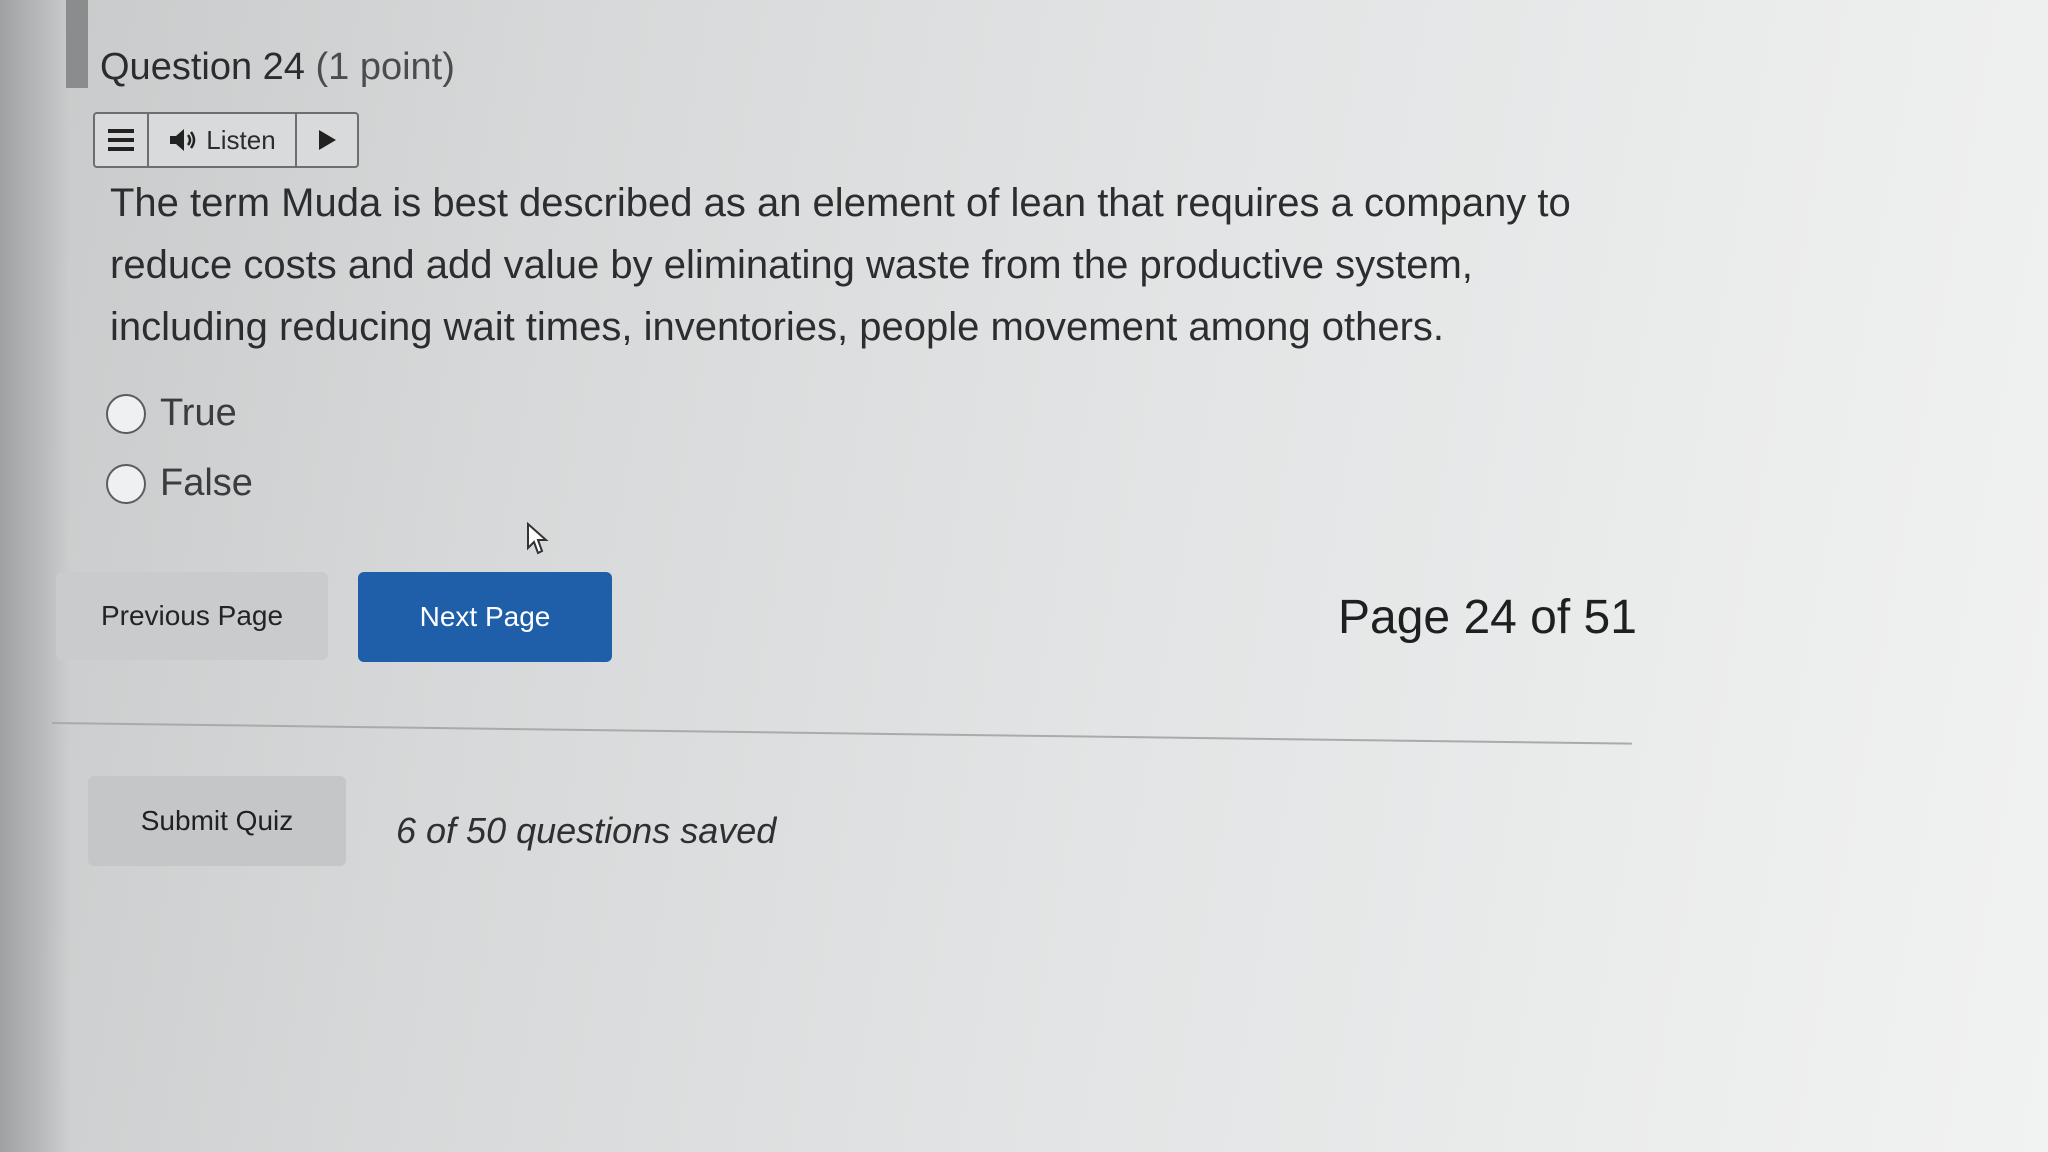  What do you see at coordinates (841, 733) in the screenshot?
I see `section-divider` at bounding box center [841, 733].